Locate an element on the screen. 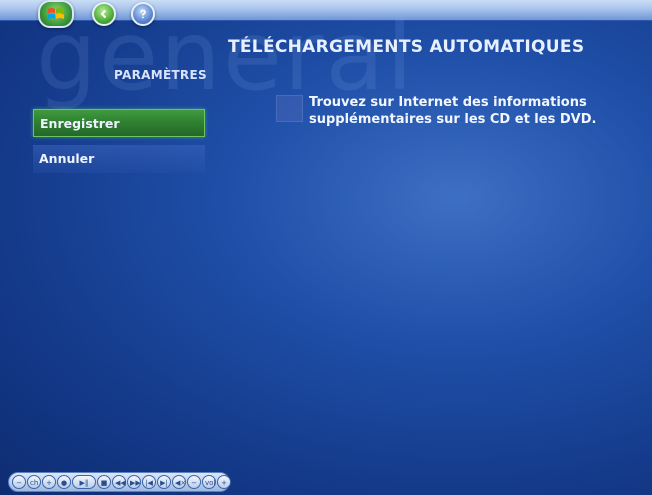 The width and height of the screenshot is (652, 495). transport-controls: − ch + ● ▶‖ ■ ◀◀ ▶▶ |◀ ▶| ◀× − vol + is located at coordinates (119, 482).